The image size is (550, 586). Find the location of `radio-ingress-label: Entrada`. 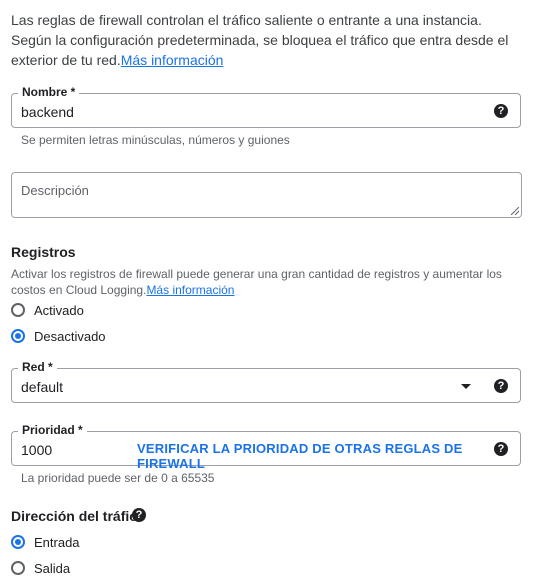

radio-ingress-label: Entrada is located at coordinates (57, 542).